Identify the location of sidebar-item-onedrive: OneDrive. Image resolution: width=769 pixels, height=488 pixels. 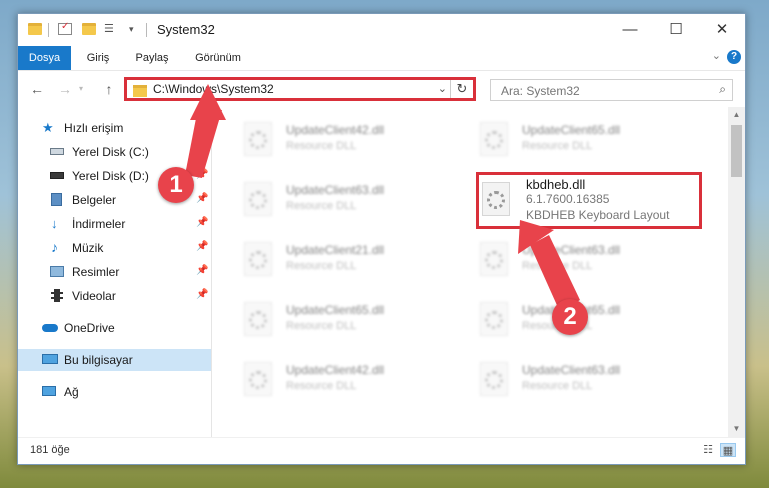
(114, 328).